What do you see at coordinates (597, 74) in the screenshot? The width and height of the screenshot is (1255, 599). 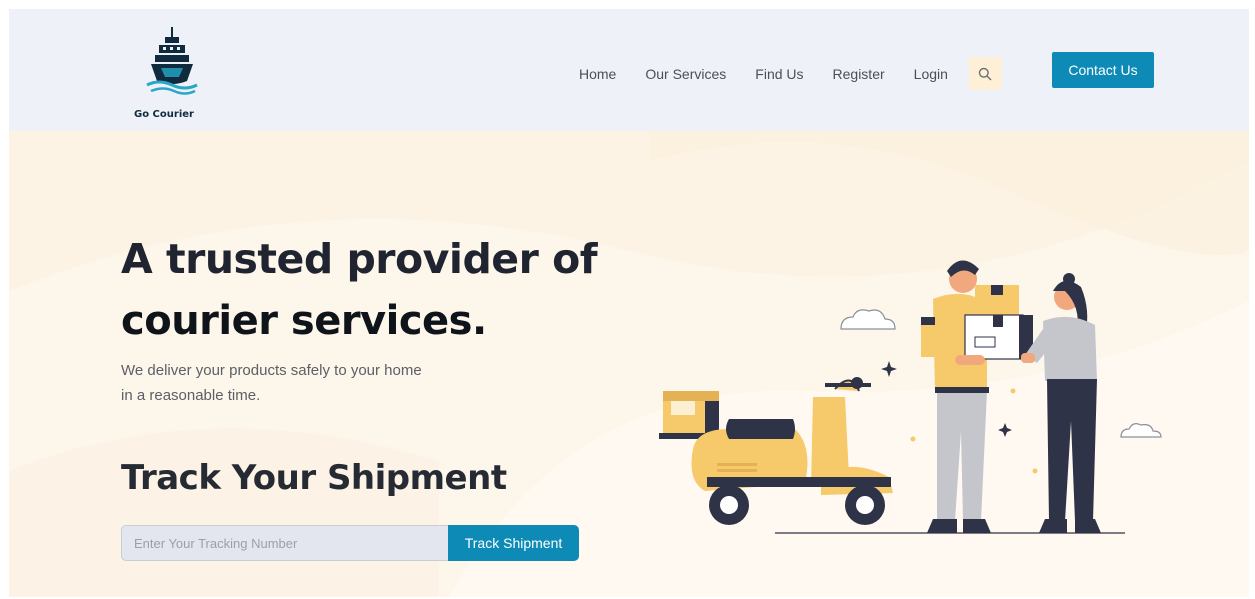 I see `nav-home: Home` at bounding box center [597, 74].